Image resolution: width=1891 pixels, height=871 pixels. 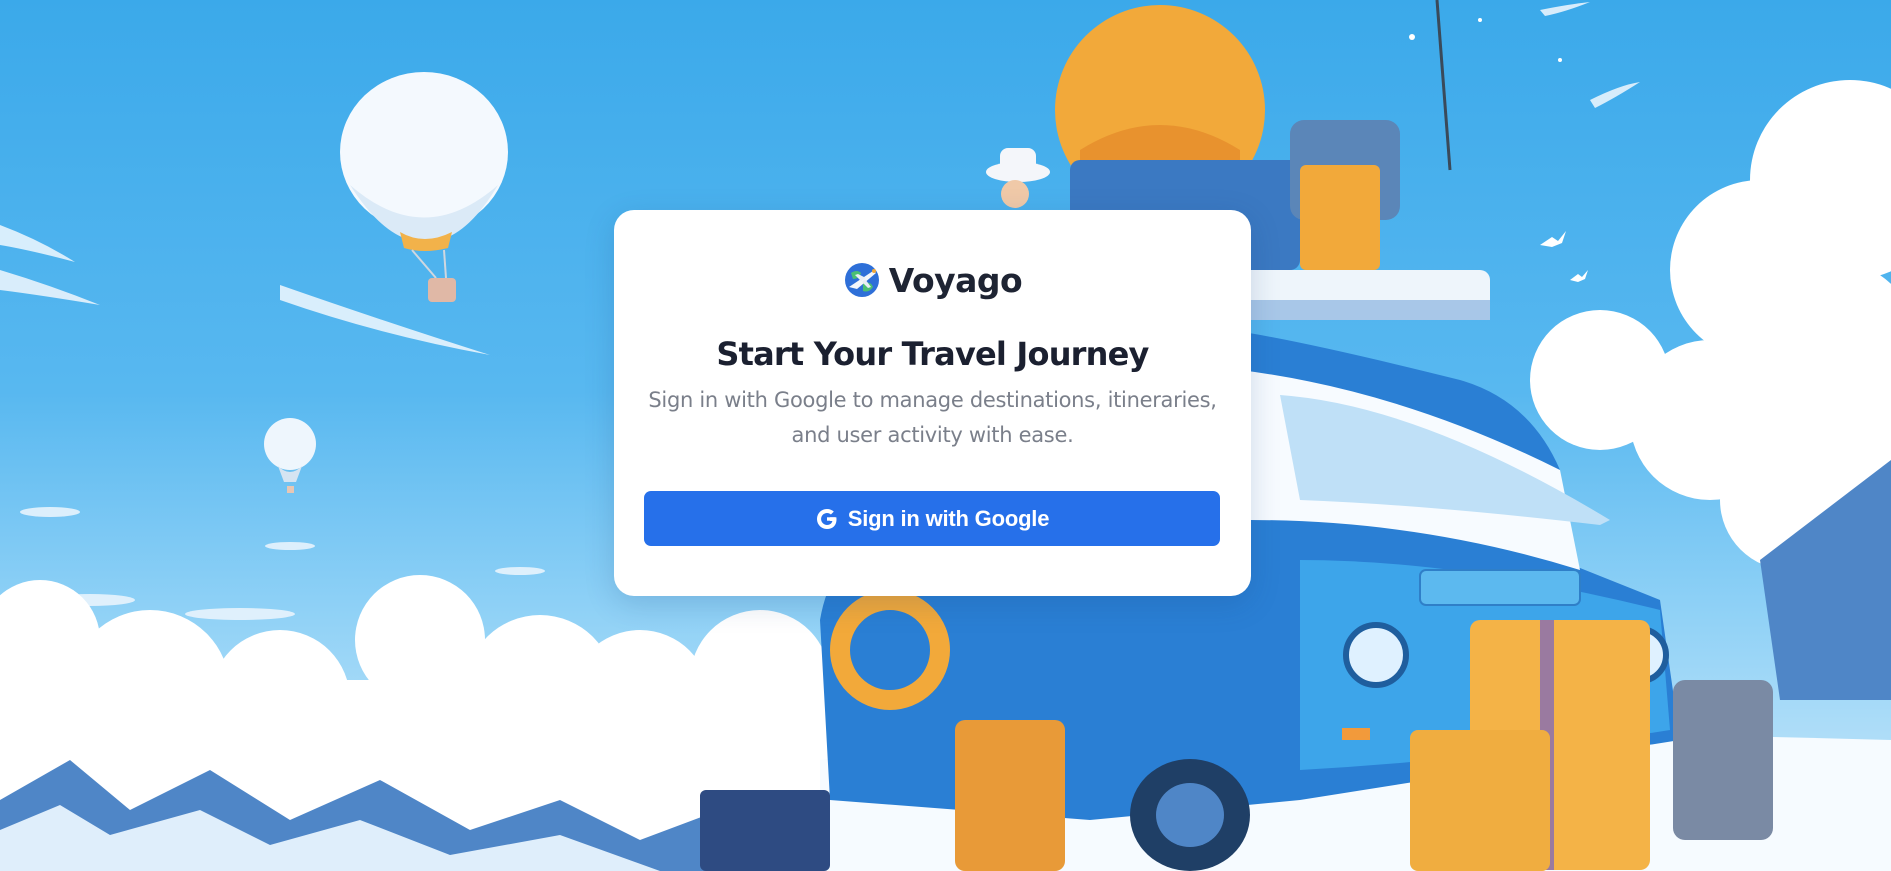 What do you see at coordinates (1498, 150) in the screenshot?
I see `birds` at bounding box center [1498, 150].